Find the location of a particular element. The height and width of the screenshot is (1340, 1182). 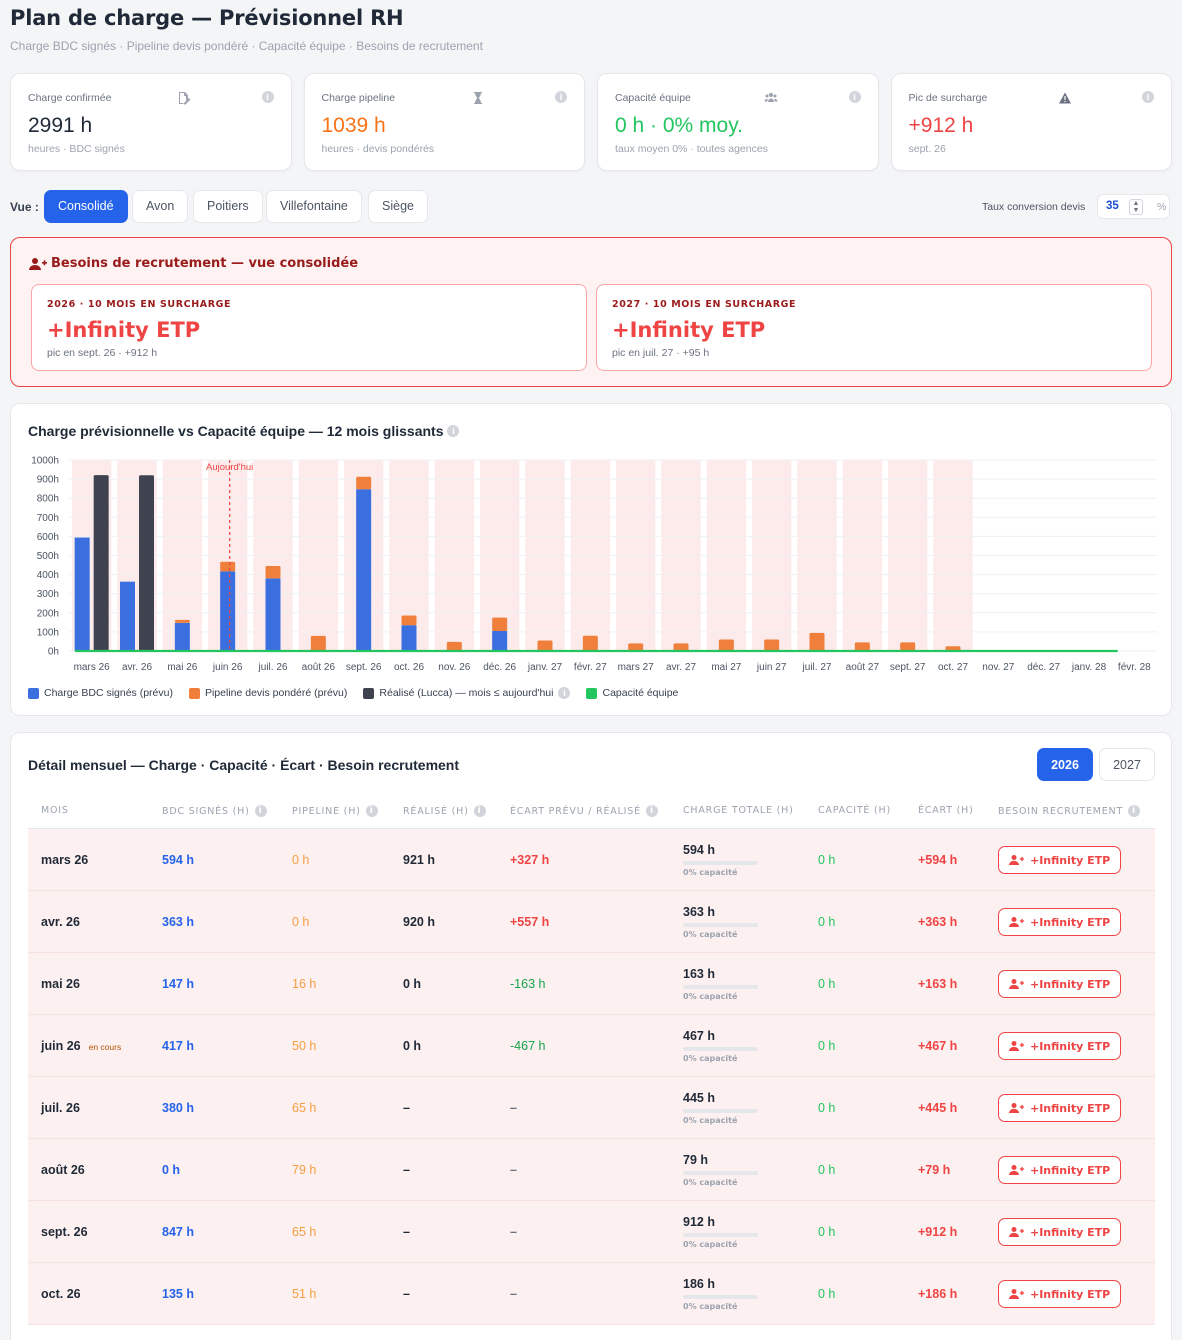

year-tab-2026: 2026 is located at coordinates (1065, 764).